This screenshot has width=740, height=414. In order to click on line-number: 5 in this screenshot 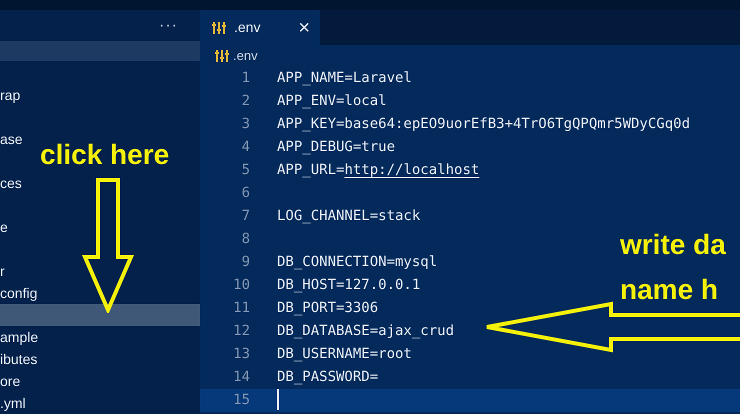, I will do `click(245, 170)`.